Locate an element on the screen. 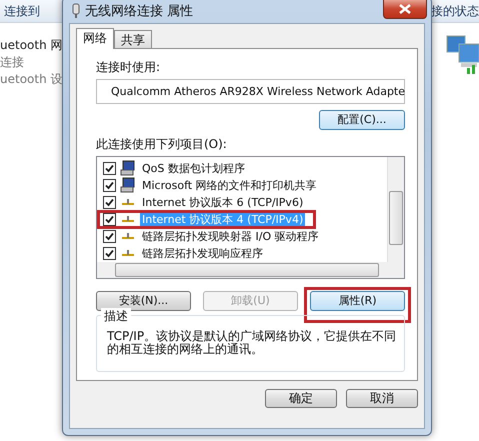 This screenshot has width=479, height=441. tab: 共享 is located at coordinates (133, 39).